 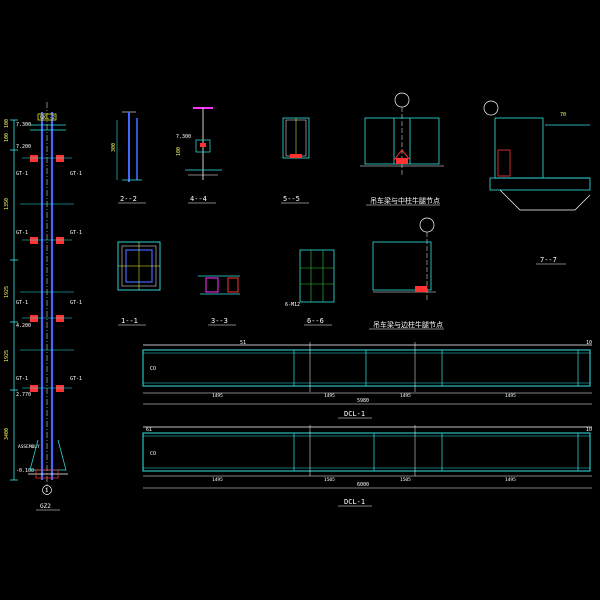 I want to click on beam2-seg-2: 1505, so click(x=329, y=480).